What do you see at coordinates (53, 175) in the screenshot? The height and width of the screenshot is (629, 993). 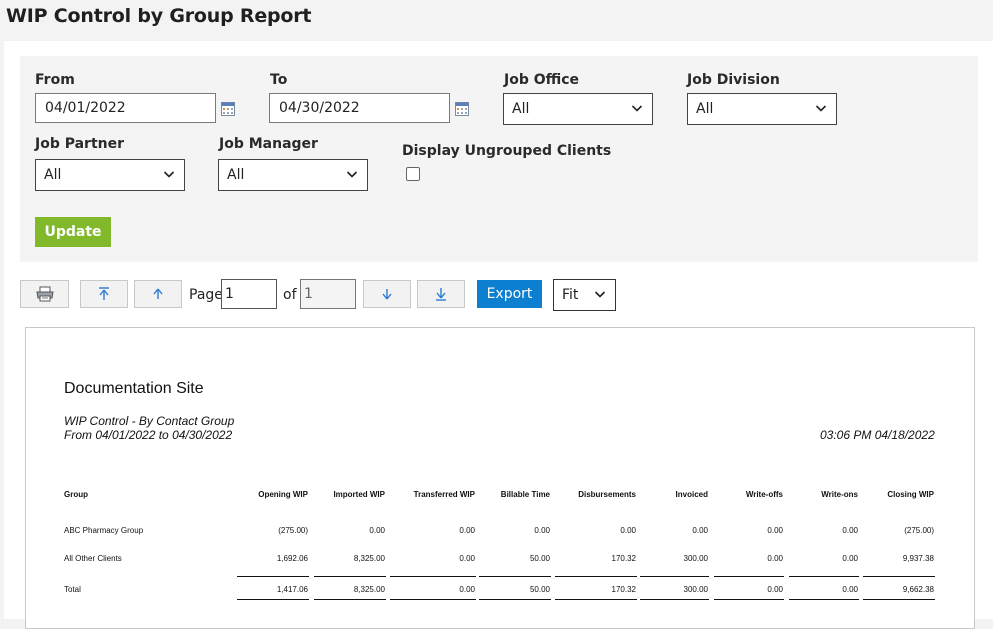 I see `job-partner-value: All` at bounding box center [53, 175].